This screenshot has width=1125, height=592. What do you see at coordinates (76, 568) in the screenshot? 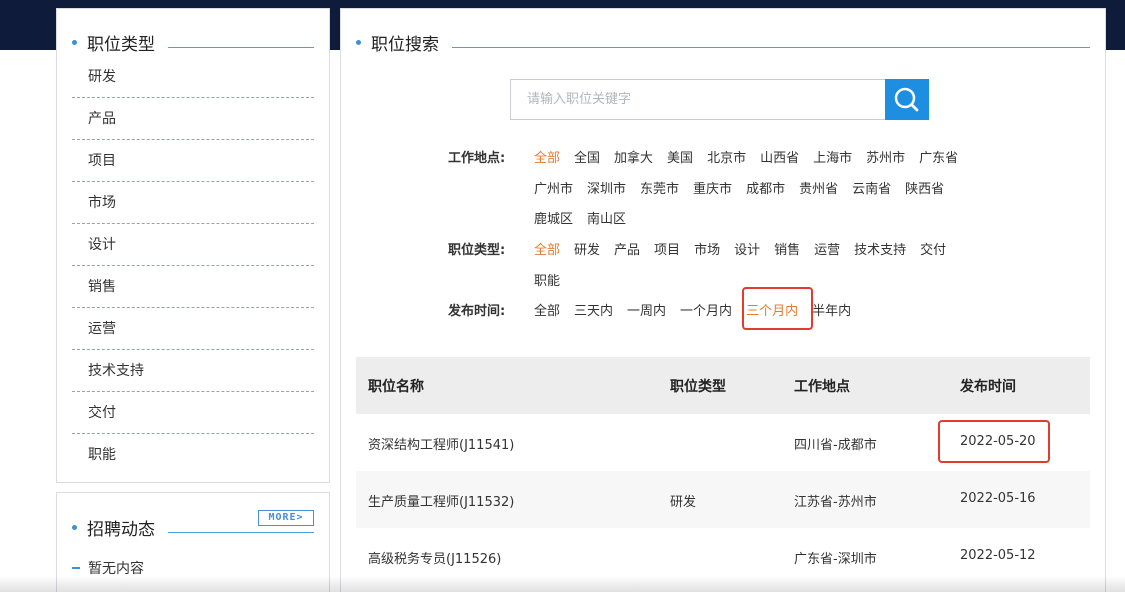
I see `dash-icon` at bounding box center [76, 568].